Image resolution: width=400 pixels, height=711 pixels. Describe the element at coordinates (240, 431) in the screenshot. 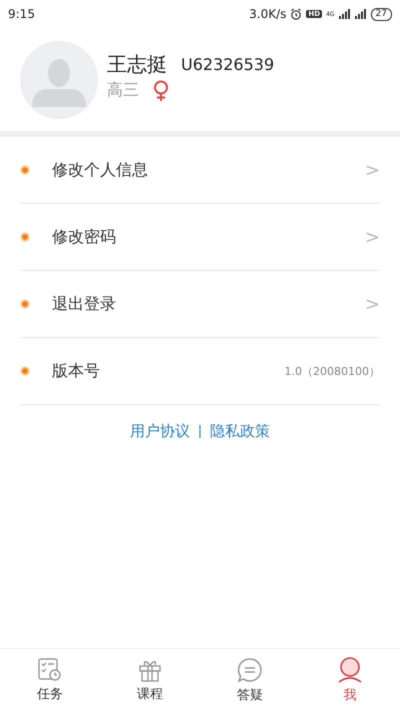

I see `policy-link: 隐私政策` at that location.